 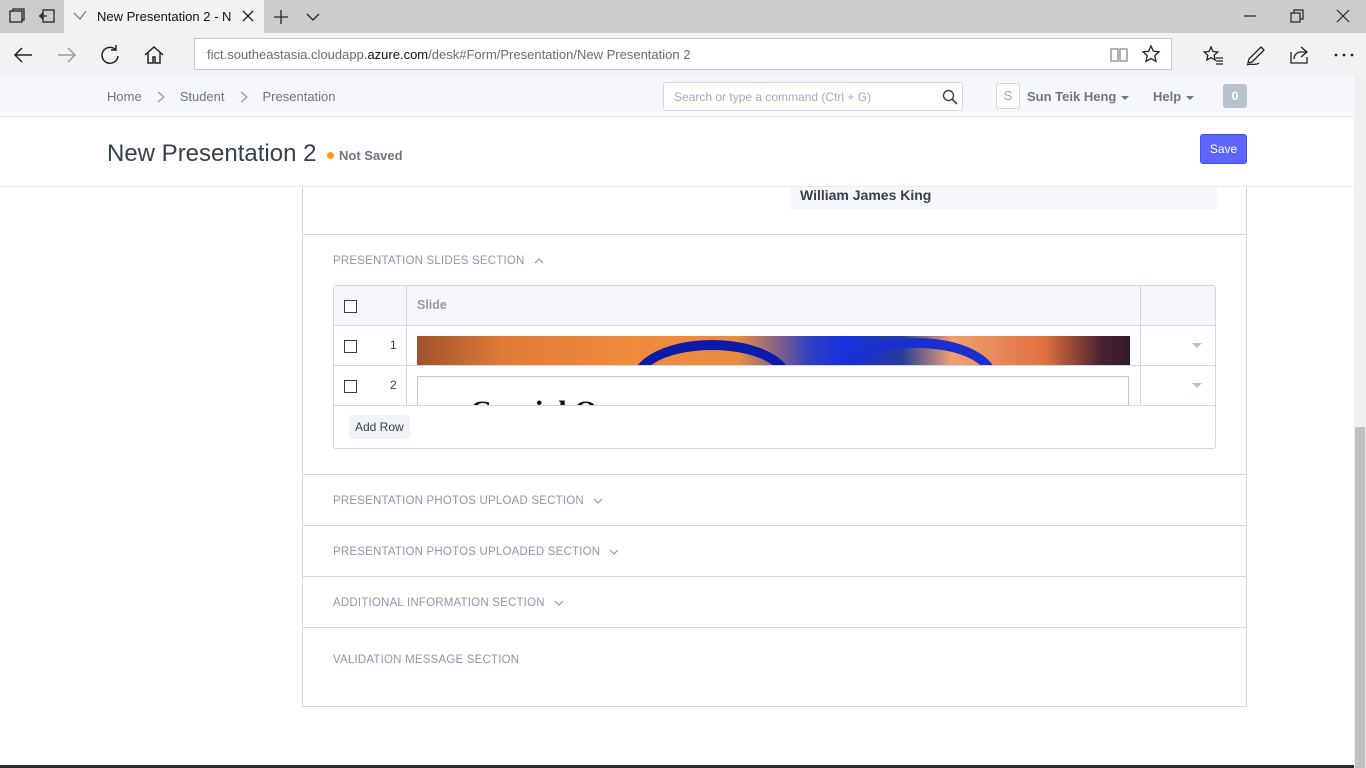 What do you see at coordinates (350, 306) in the screenshot?
I see `select-all-checkbox` at bounding box center [350, 306].